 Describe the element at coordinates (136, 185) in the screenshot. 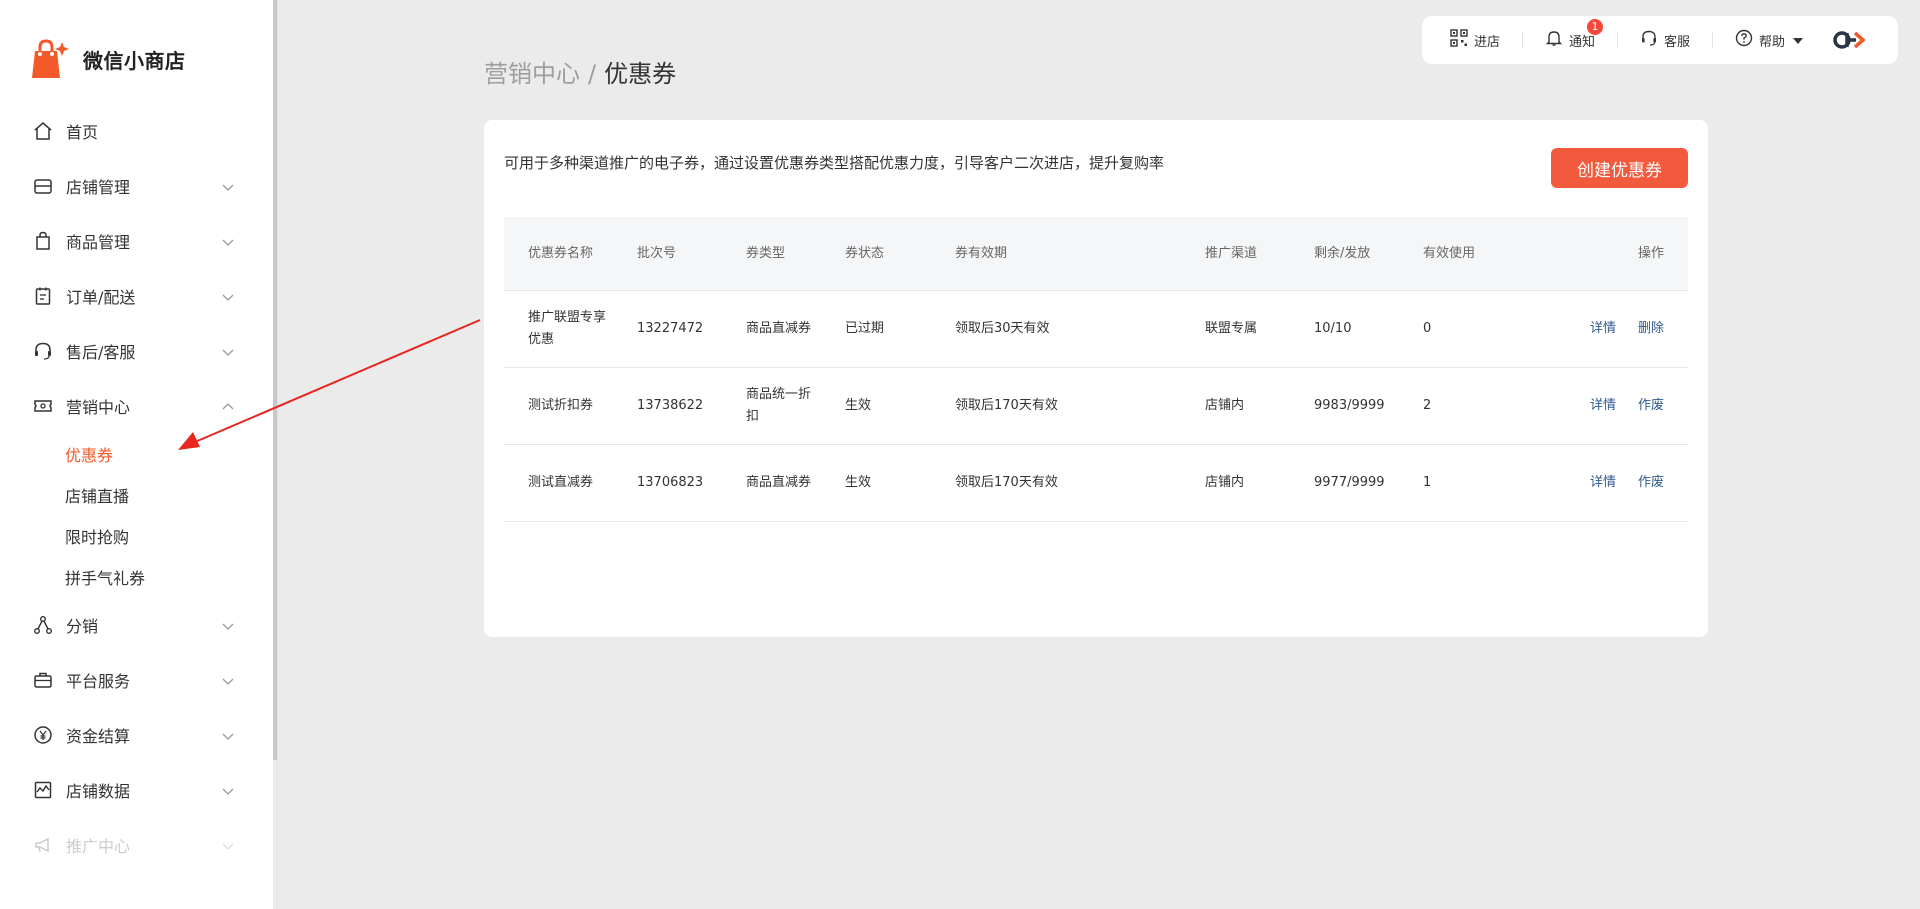

I see `sidebar-item-store-management: 店铺管理` at that location.